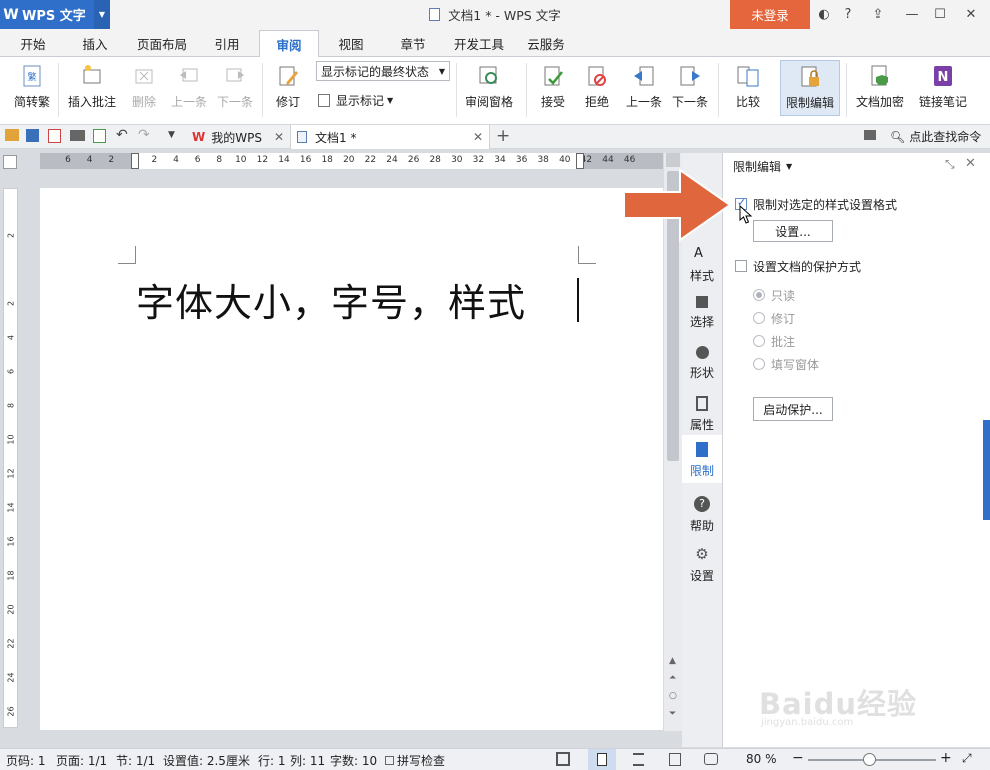 The width and height of the screenshot is (990, 770). What do you see at coordinates (307, 760) in the screenshot?
I see `status-column: 列: 11` at bounding box center [307, 760].